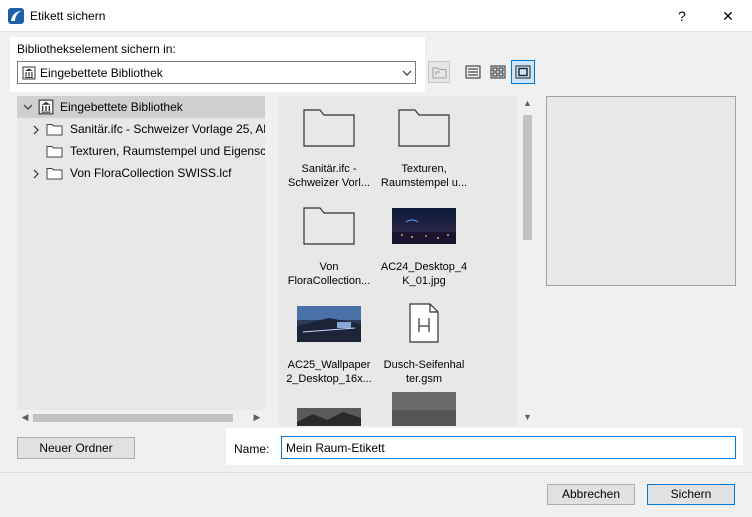 This screenshot has height=517, width=752. Describe the element at coordinates (527, 261) in the screenshot. I see `grid-vertical-scrollbar: ▲ ▼` at that location.